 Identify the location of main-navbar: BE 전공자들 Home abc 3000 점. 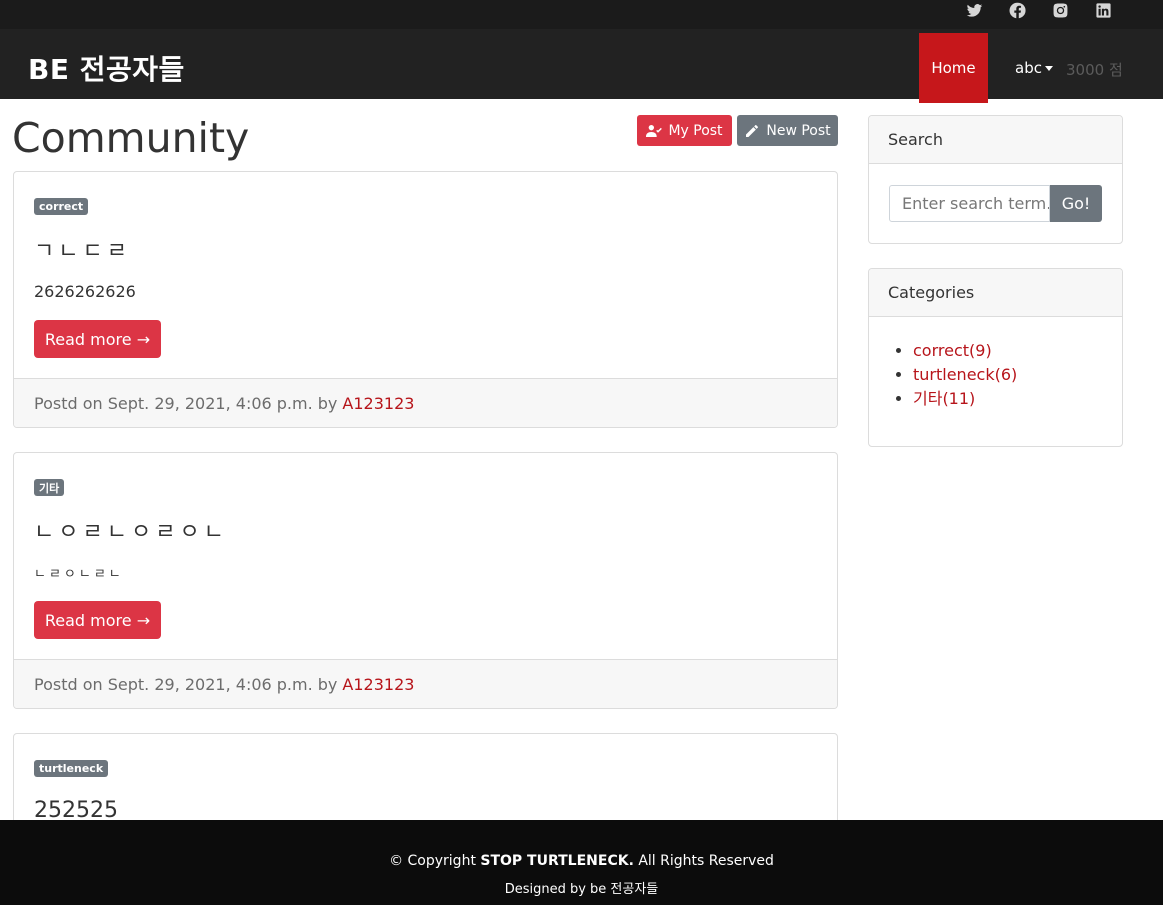
(581, 66).